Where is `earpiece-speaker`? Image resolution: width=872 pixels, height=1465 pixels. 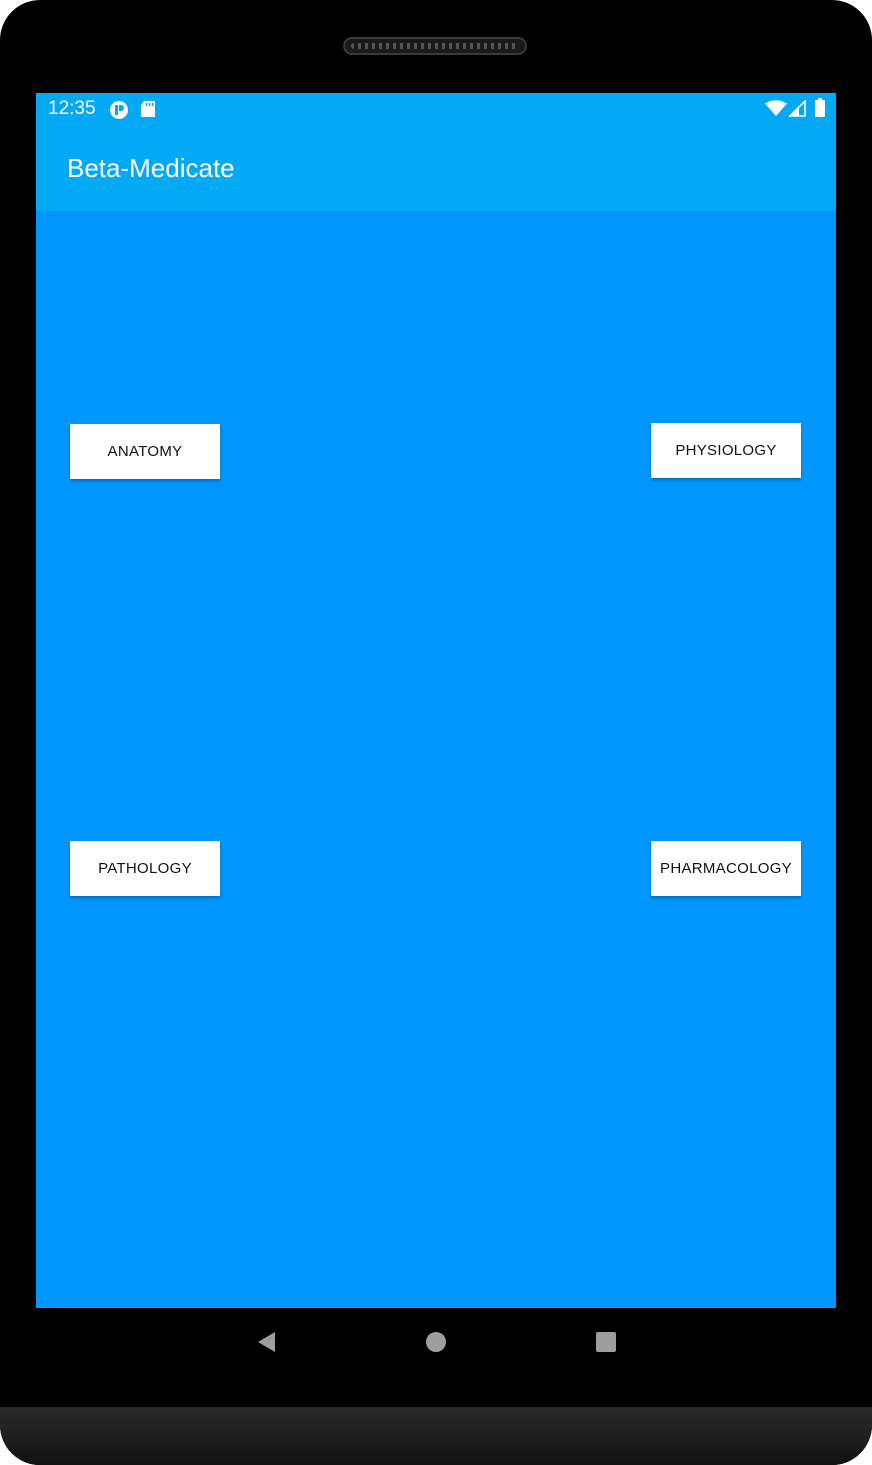
earpiece-speaker is located at coordinates (435, 46).